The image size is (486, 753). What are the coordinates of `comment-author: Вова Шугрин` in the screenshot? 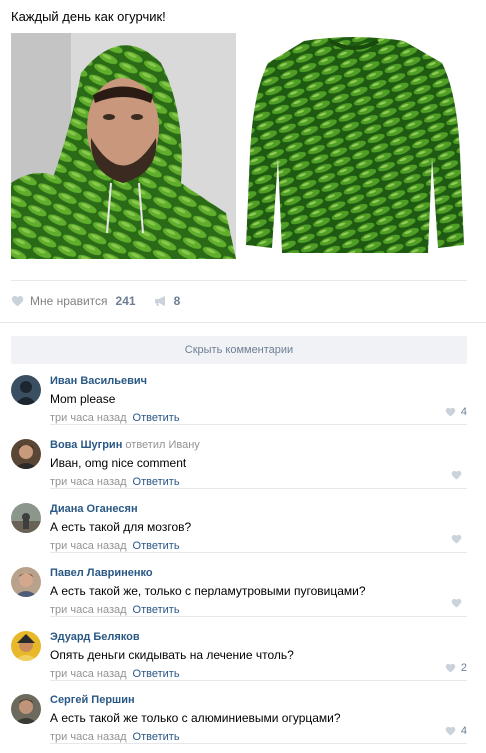 It's located at (86, 445).